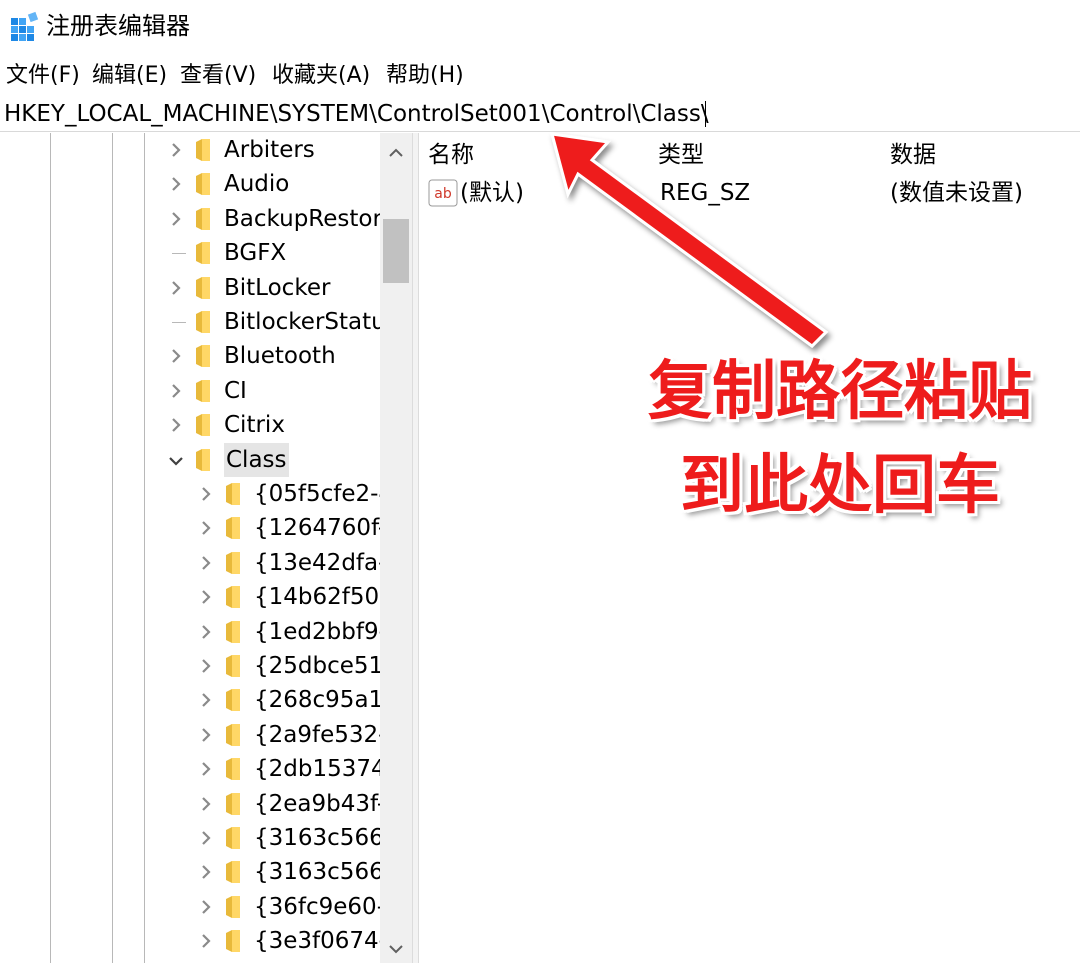 The image size is (1080, 963). Describe the element at coordinates (840, 486) in the screenshot. I see `annotation-line-2: 到此处回车` at that location.